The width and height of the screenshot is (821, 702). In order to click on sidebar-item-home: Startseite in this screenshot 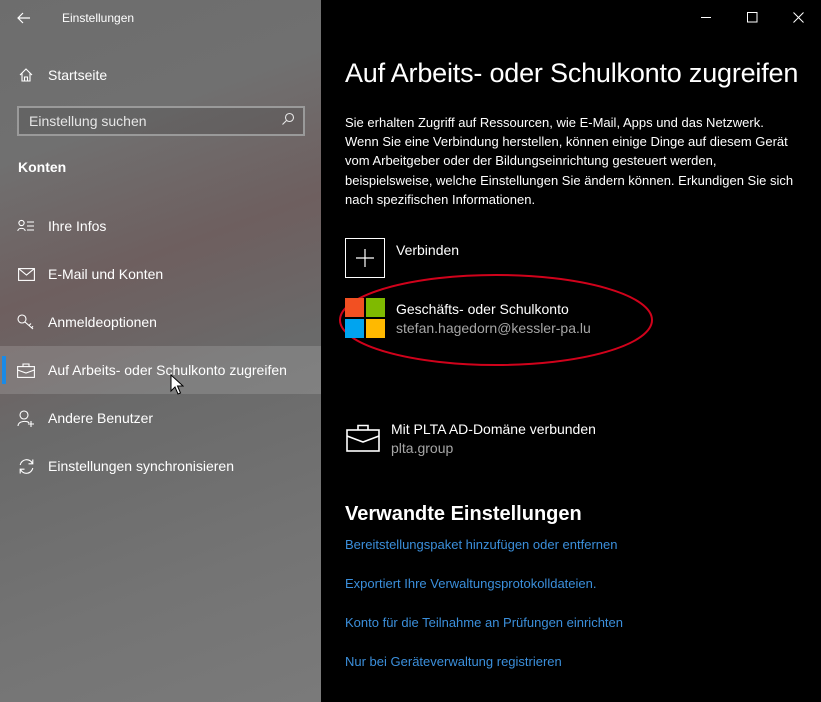, I will do `click(160, 75)`.